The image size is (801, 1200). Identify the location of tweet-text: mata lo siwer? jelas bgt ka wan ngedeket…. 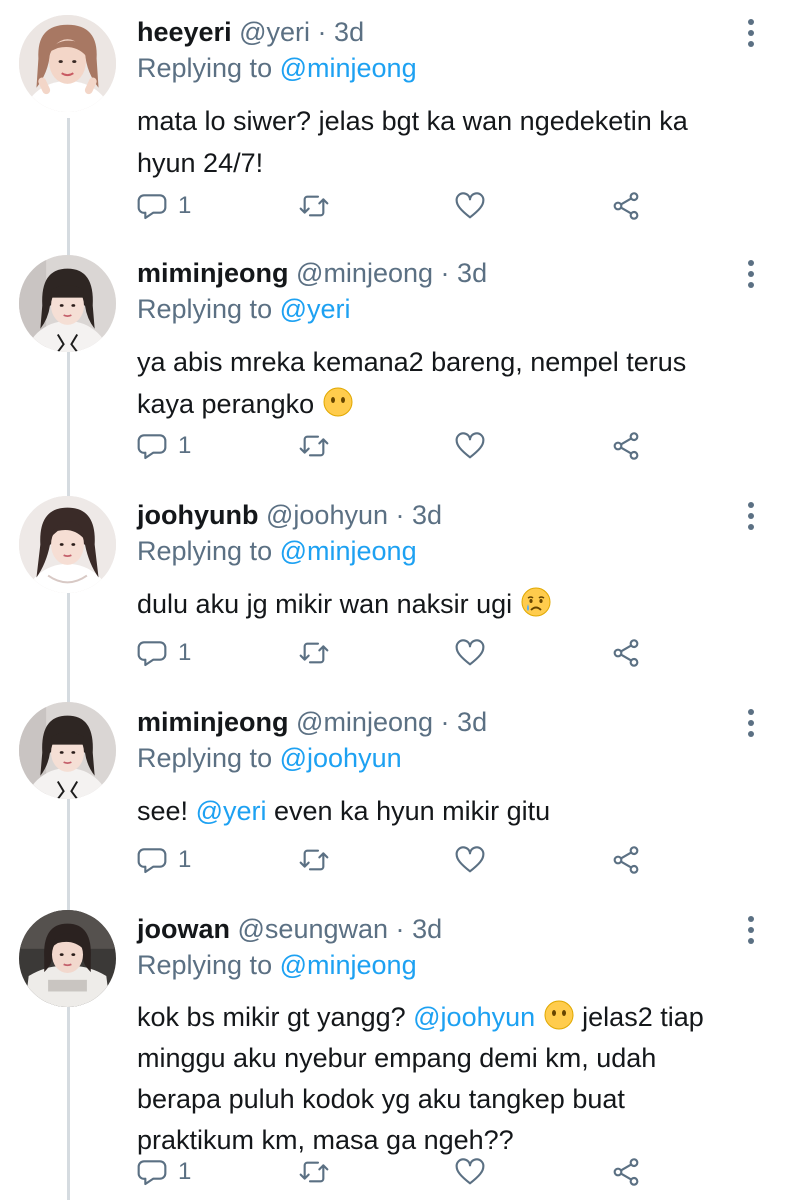
(439, 142).